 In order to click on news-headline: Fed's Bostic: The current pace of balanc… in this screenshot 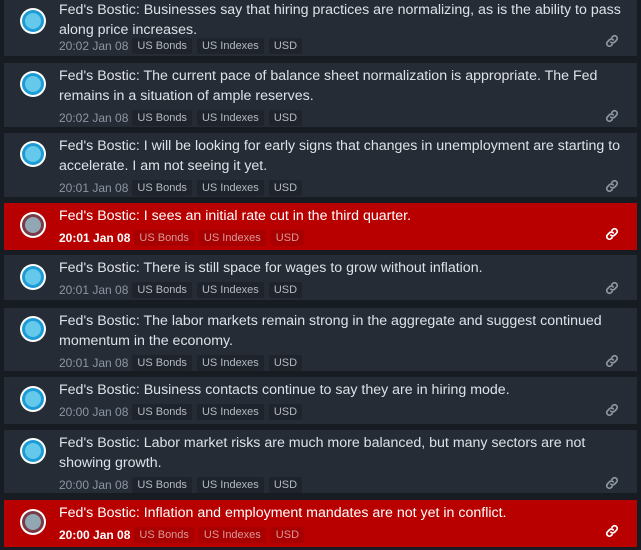, I will do `click(341, 86)`.